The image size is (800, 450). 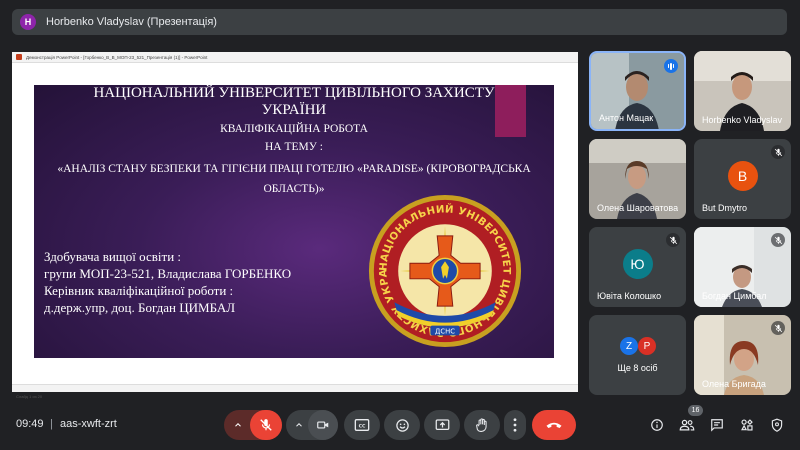 I want to click on participant-tile: Horbenko Vladyslav, so click(x=742, y=91).